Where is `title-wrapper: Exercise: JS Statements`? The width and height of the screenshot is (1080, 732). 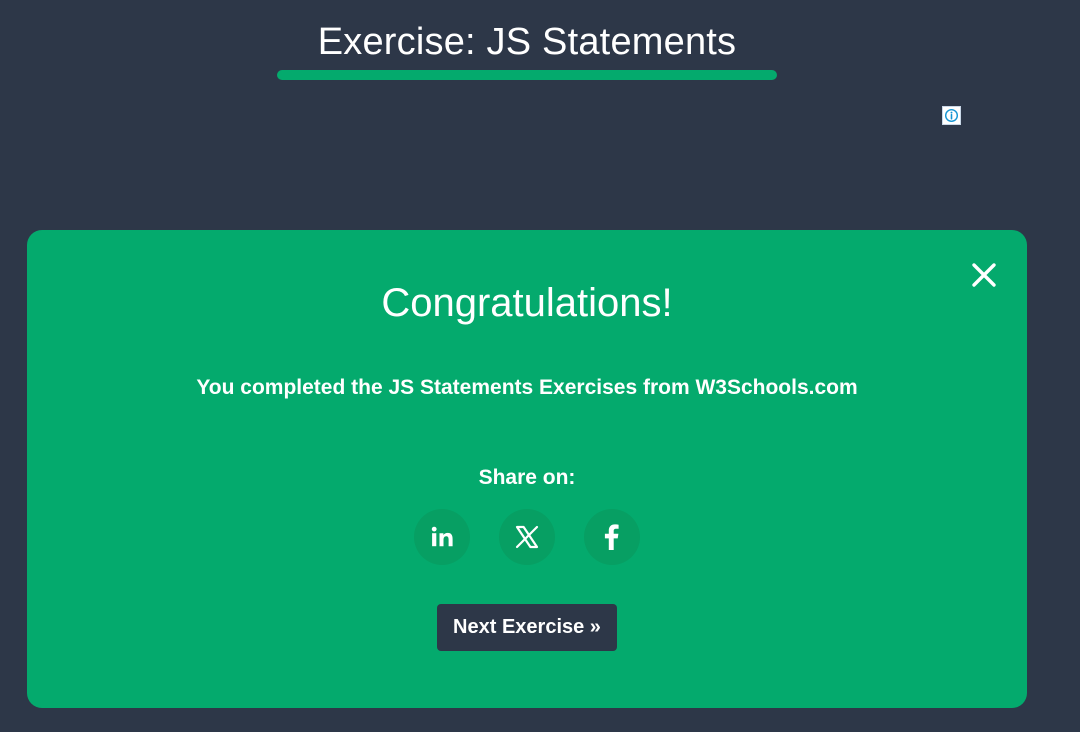
title-wrapper: Exercise: JS Statements is located at coordinates (527, 42).